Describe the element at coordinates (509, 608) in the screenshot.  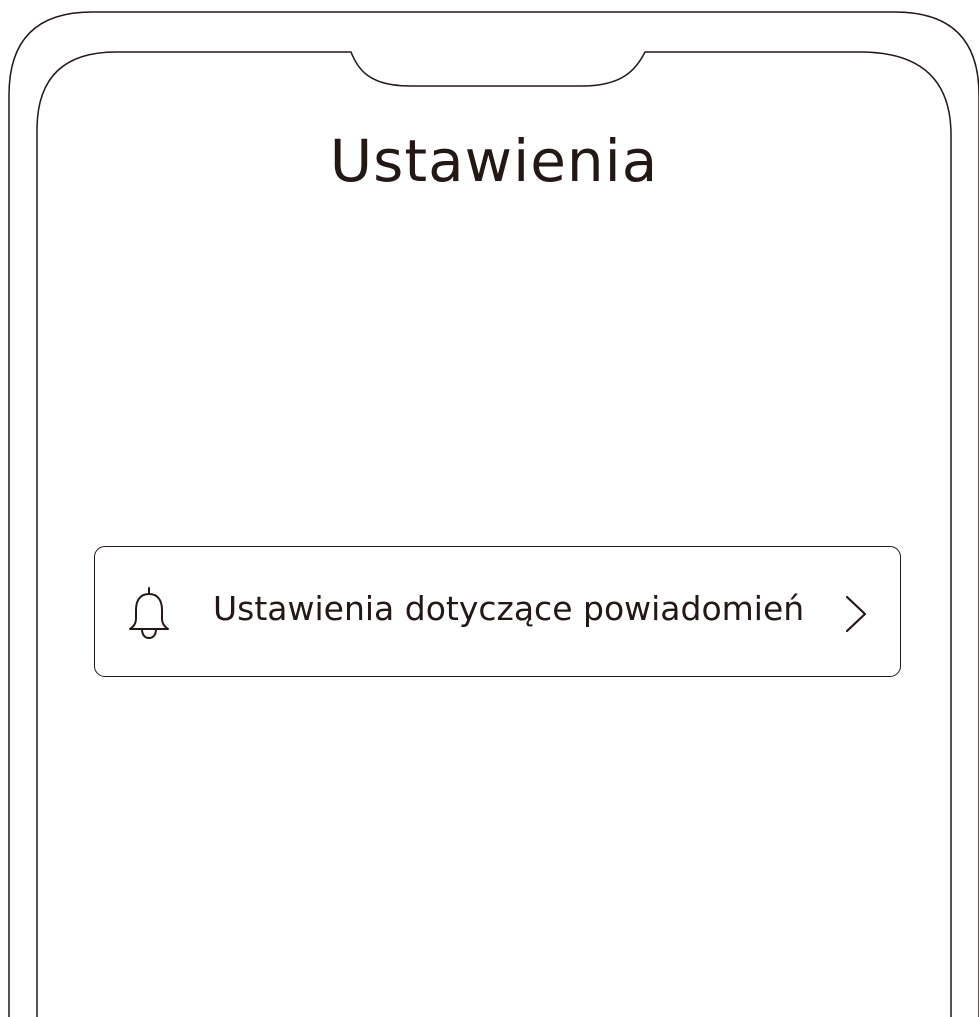
I see `notification-settings-label: Ustawienia dotyczące powiadomień` at that location.